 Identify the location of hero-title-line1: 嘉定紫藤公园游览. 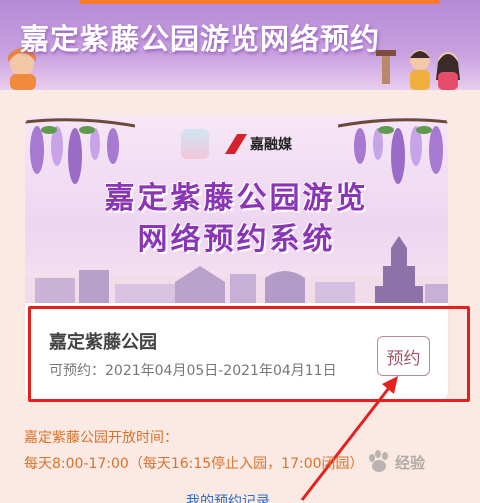
(236, 198).